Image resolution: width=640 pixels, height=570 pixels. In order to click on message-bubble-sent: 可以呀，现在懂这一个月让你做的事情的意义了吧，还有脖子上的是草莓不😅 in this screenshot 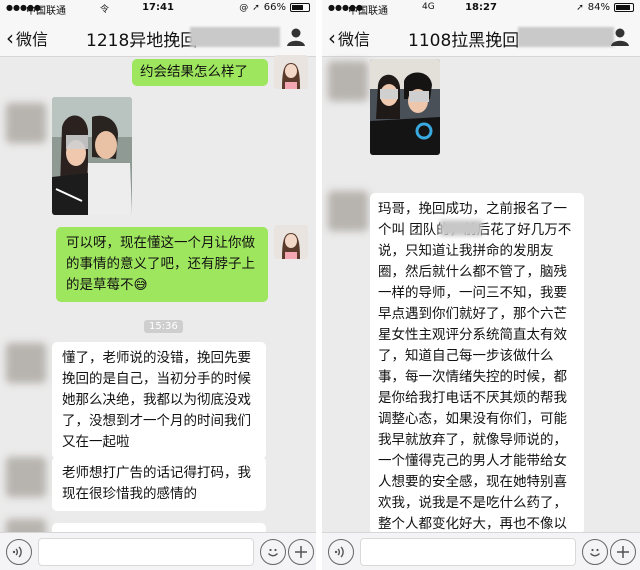, I will do `click(162, 264)`.